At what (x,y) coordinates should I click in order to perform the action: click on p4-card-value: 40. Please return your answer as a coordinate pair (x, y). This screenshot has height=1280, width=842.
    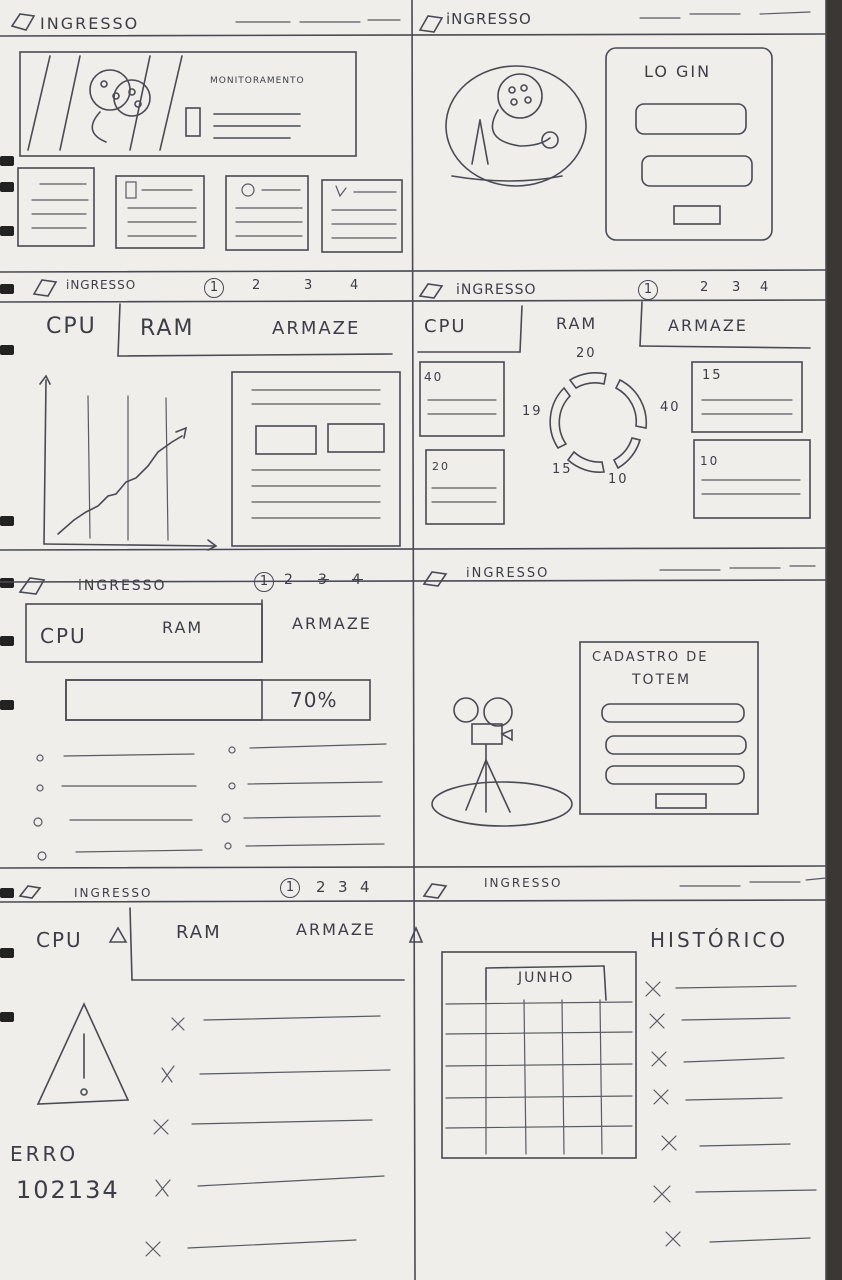
    Looking at the image, I should click on (434, 377).